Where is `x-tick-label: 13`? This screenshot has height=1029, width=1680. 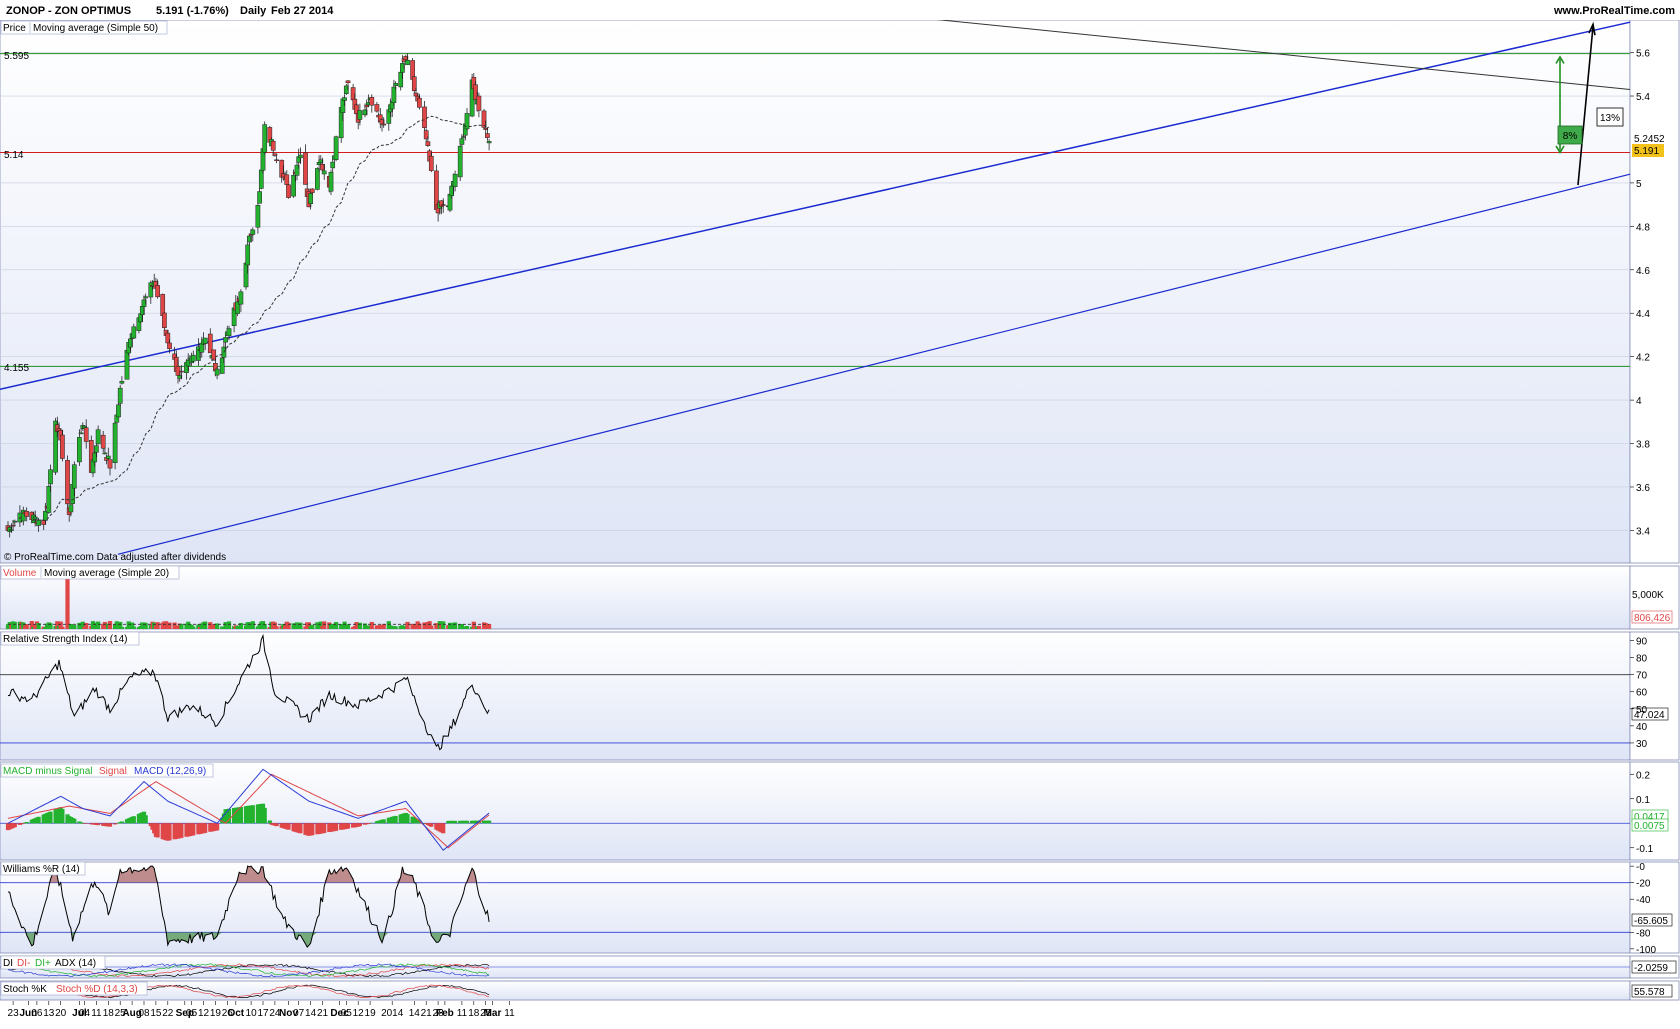
x-tick-label: 13 is located at coordinates (49, 1013).